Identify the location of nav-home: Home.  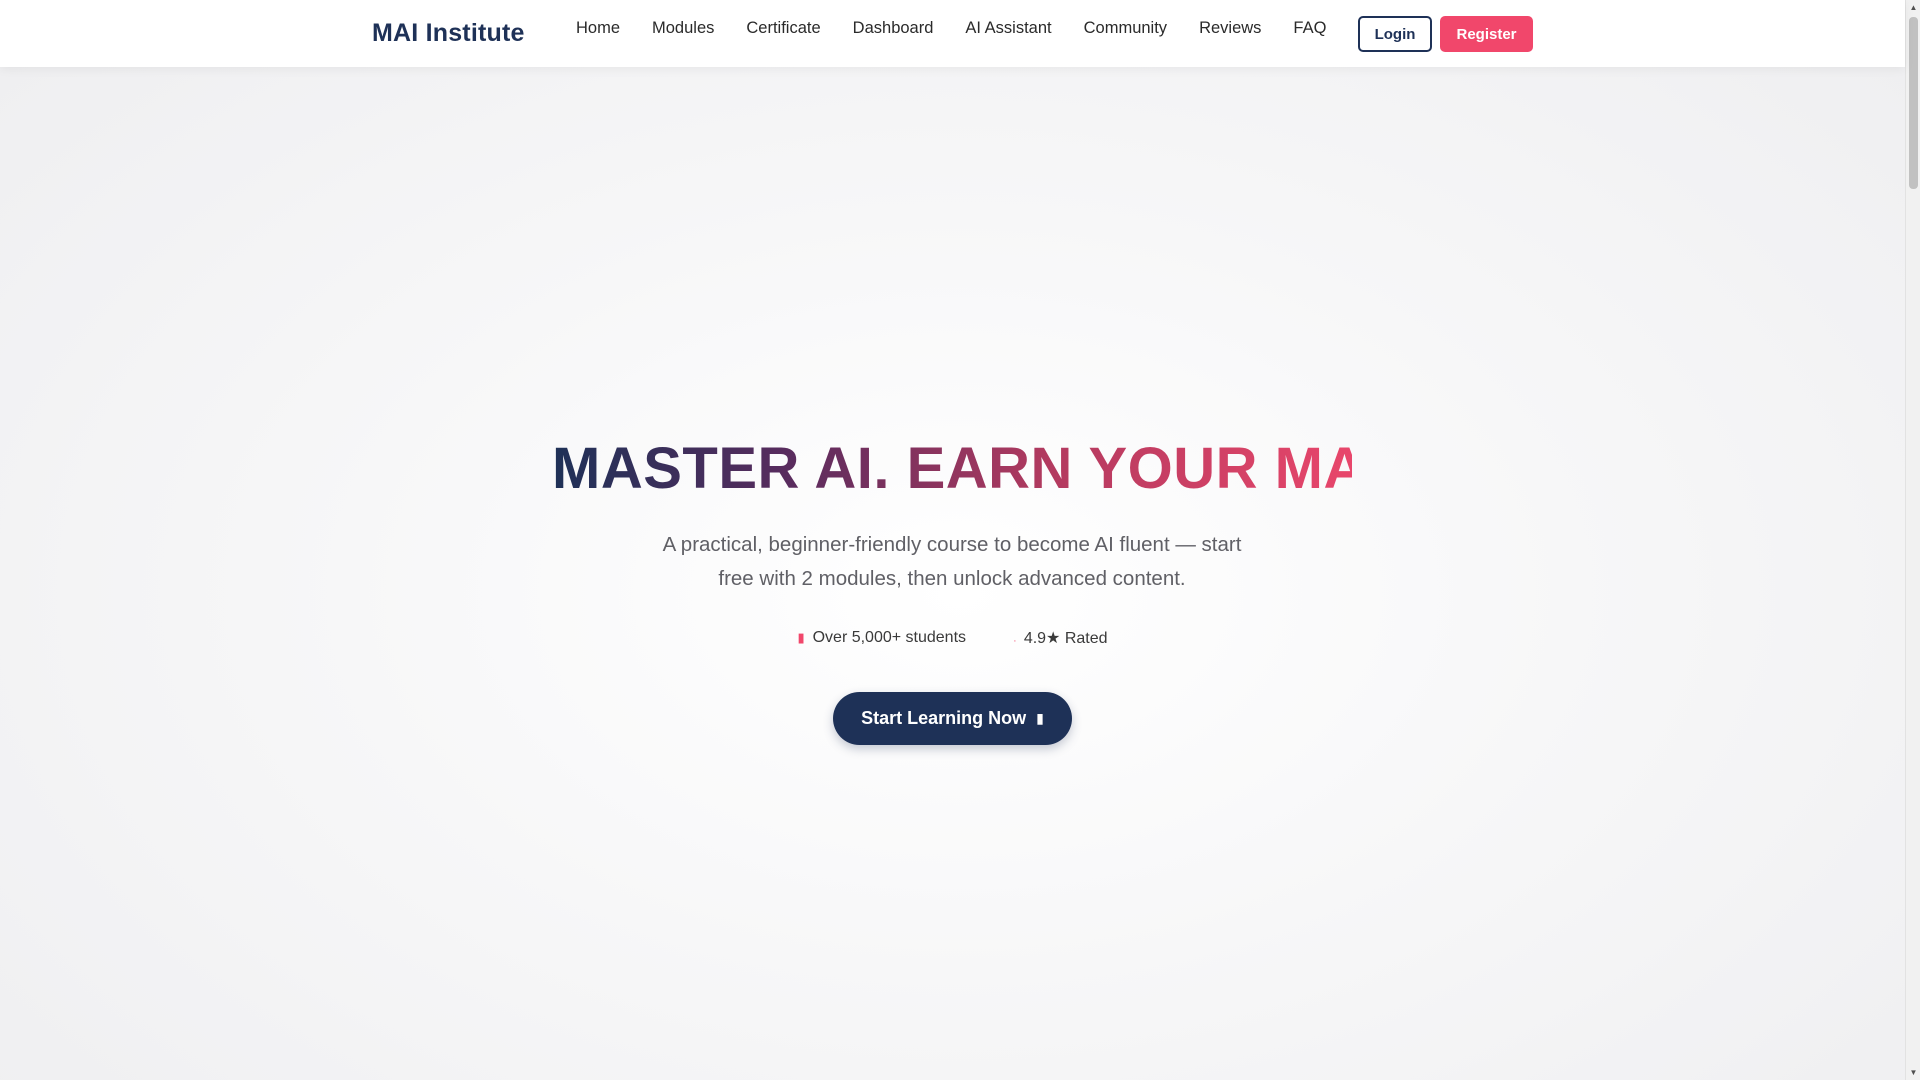
(598, 28).